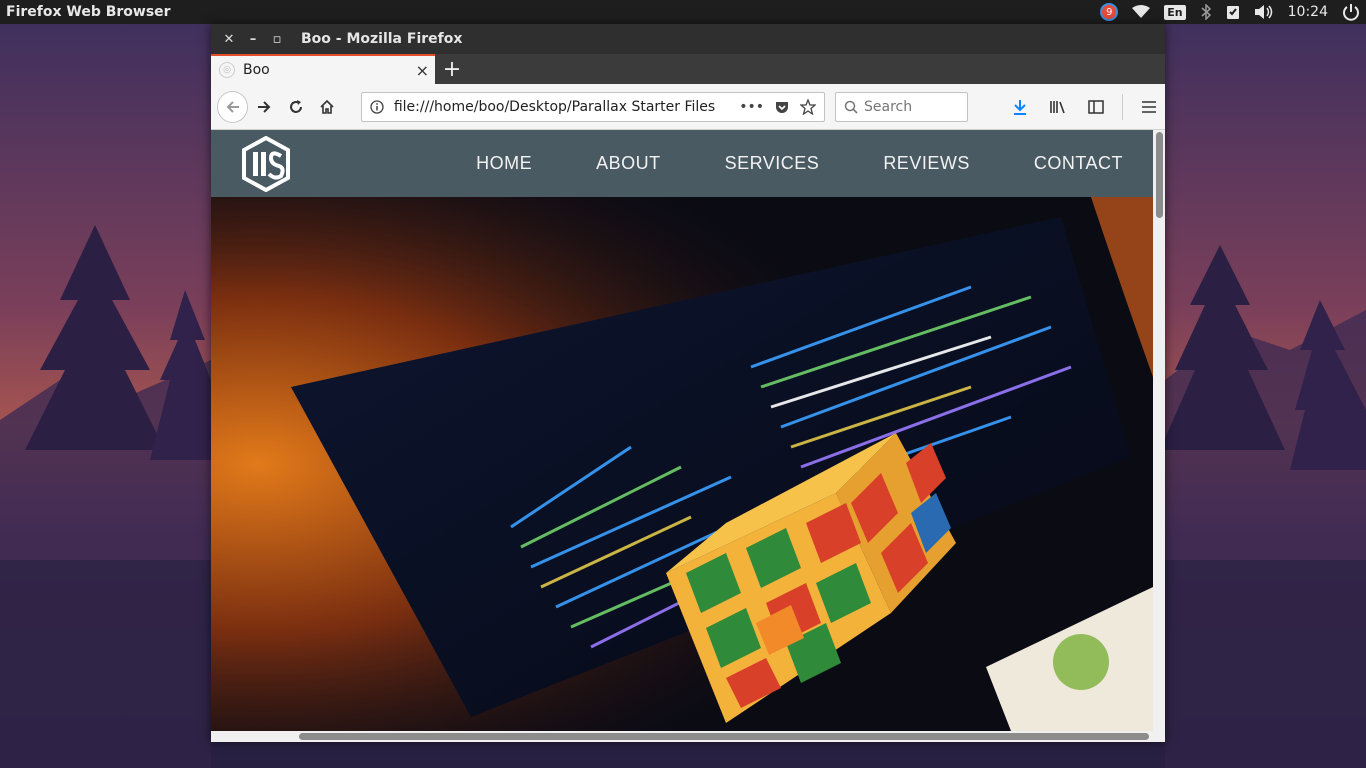  I want to click on search-bar, so click(902, 106).